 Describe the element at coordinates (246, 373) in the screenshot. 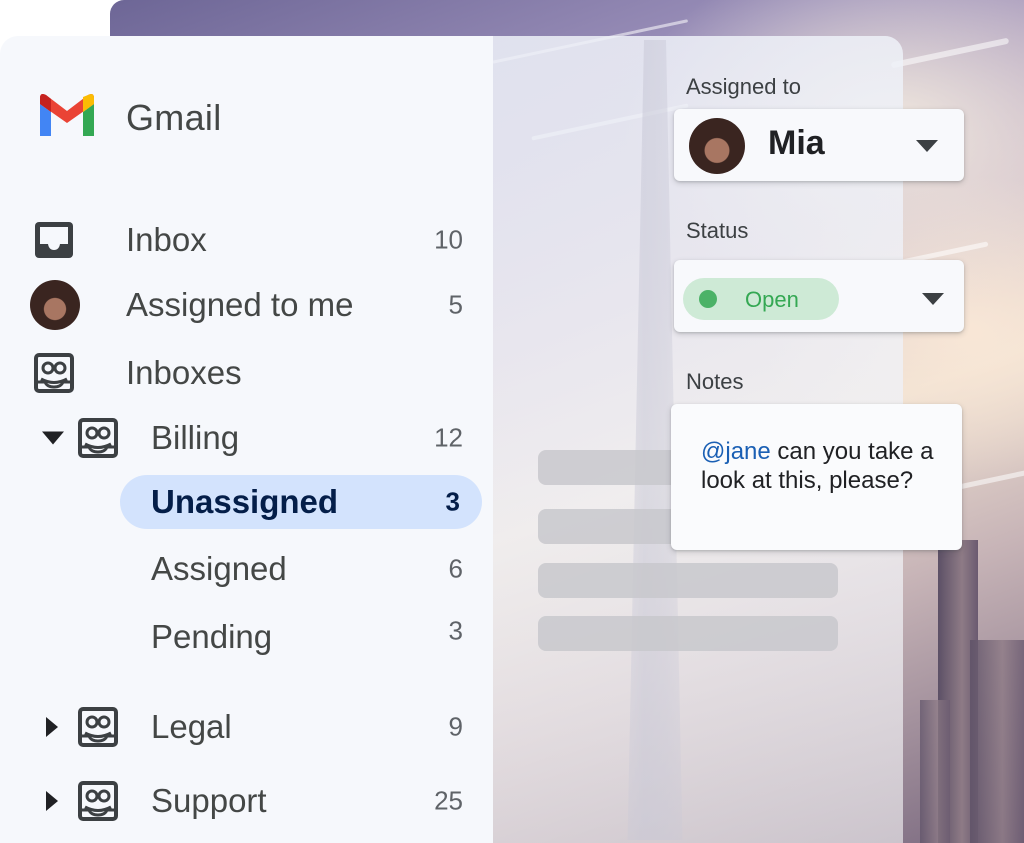

I see `nav-item-inboxes: Inboxes` at that location.